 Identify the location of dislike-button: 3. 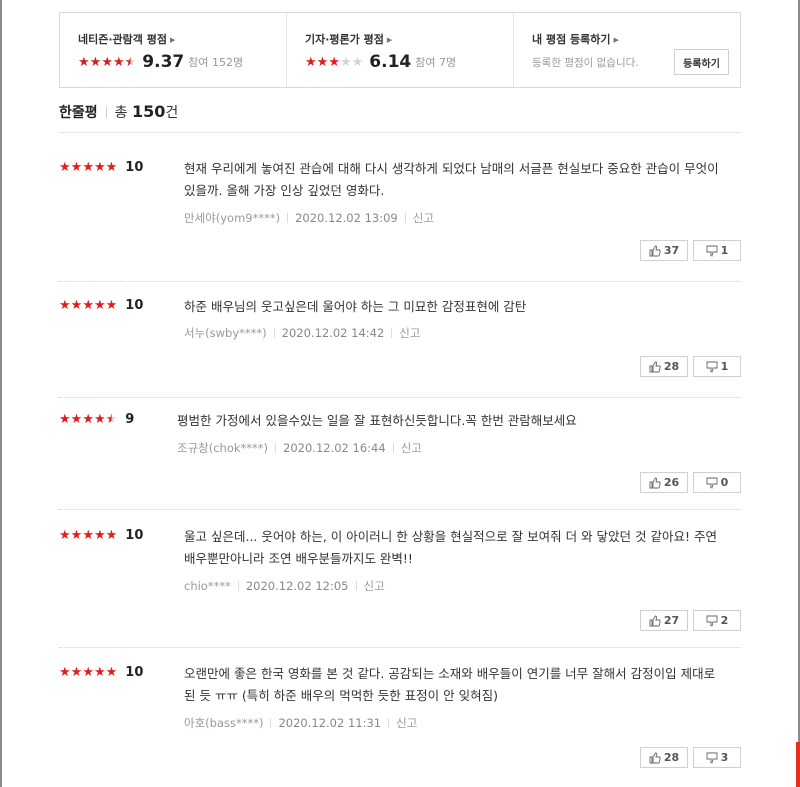
(717, 757).